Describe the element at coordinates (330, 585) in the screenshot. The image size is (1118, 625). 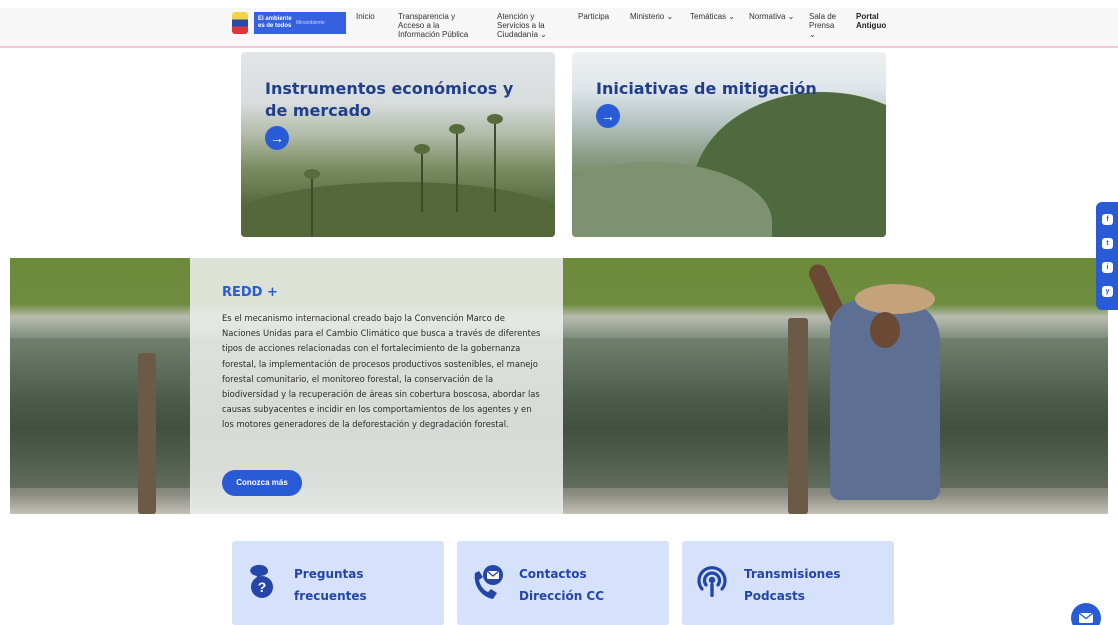
I see `quick-link-label: Preguntas frecuentes` at that location.